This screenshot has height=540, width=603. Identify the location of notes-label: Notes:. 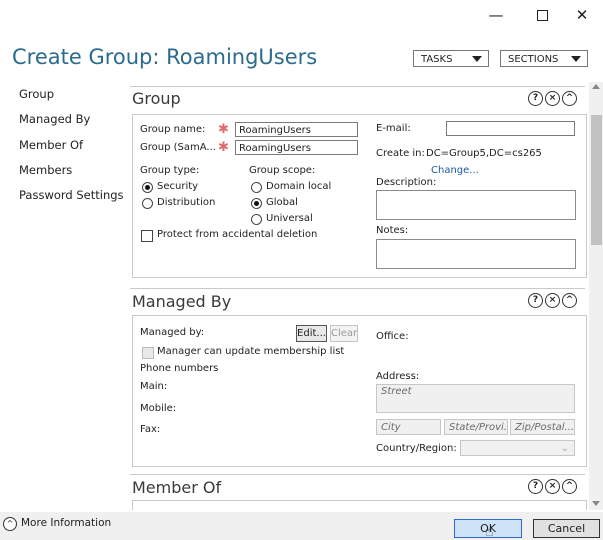
(392, 230).